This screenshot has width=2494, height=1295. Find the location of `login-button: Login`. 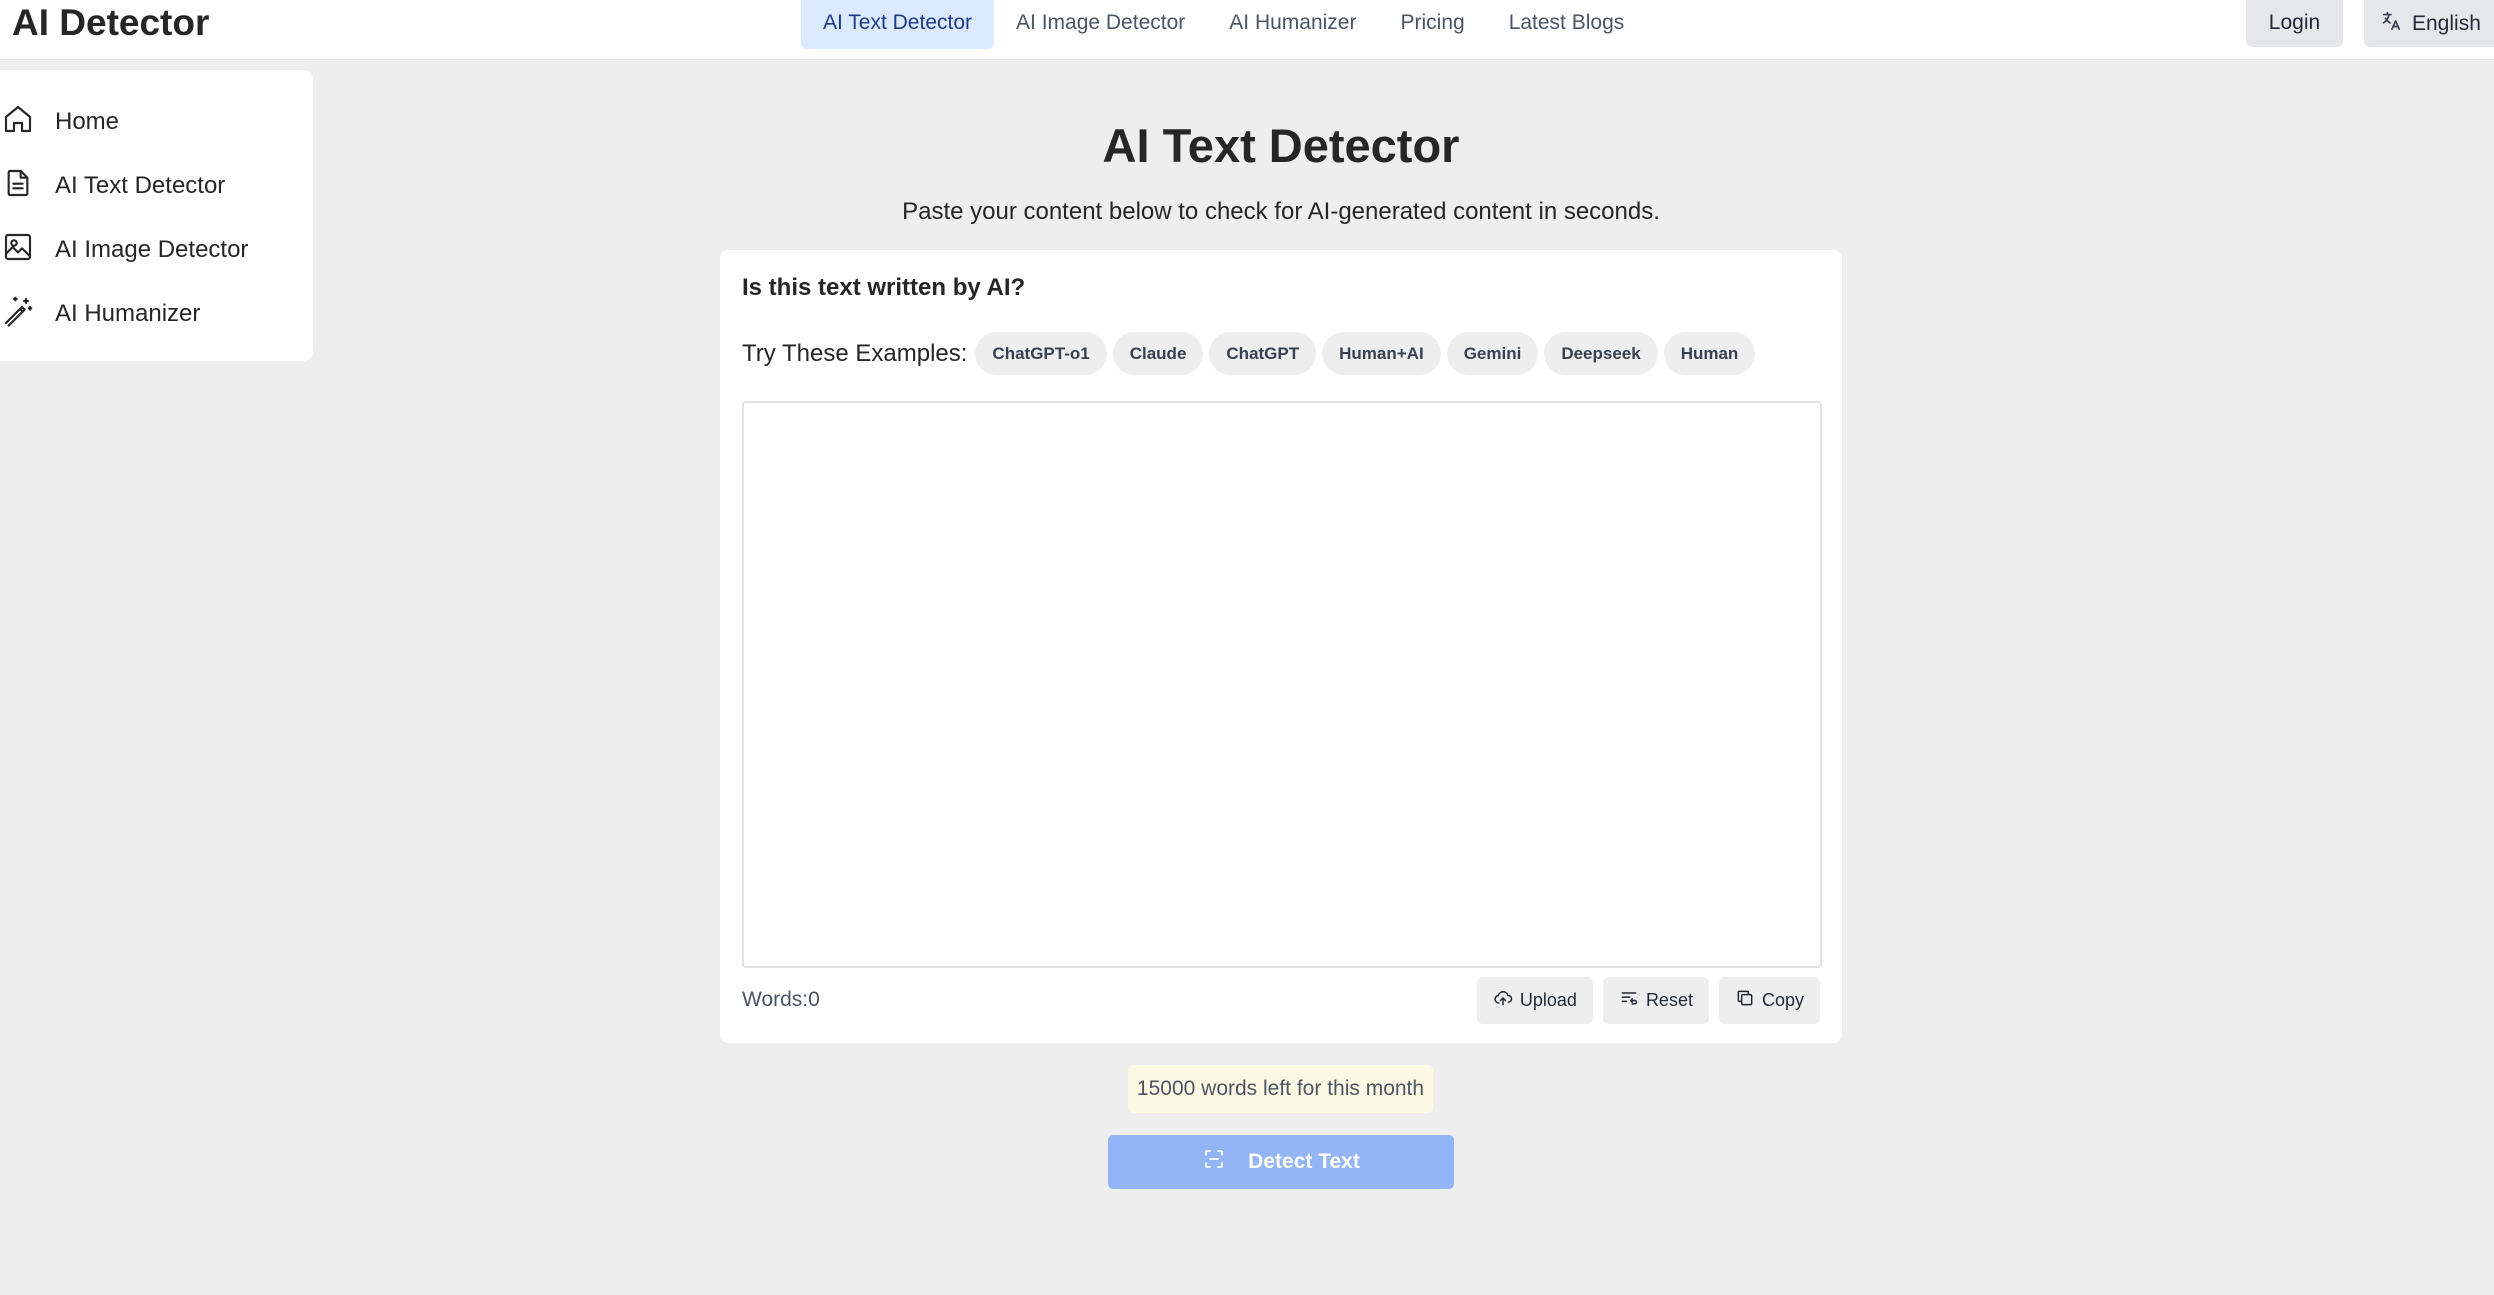

login-button: Login is located at coordinates (2294, 23).